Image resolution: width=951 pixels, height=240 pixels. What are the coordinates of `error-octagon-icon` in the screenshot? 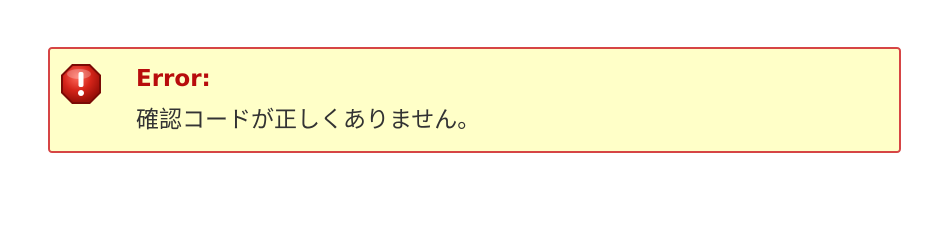 It's located at (81, 84).